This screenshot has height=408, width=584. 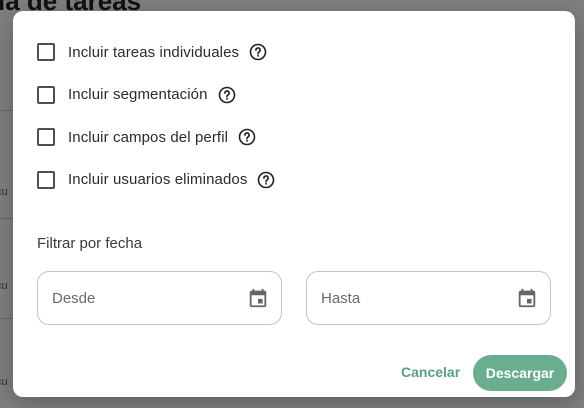 I want to click on date-to-placeholder: Hasta, so click(x=341, y=298).